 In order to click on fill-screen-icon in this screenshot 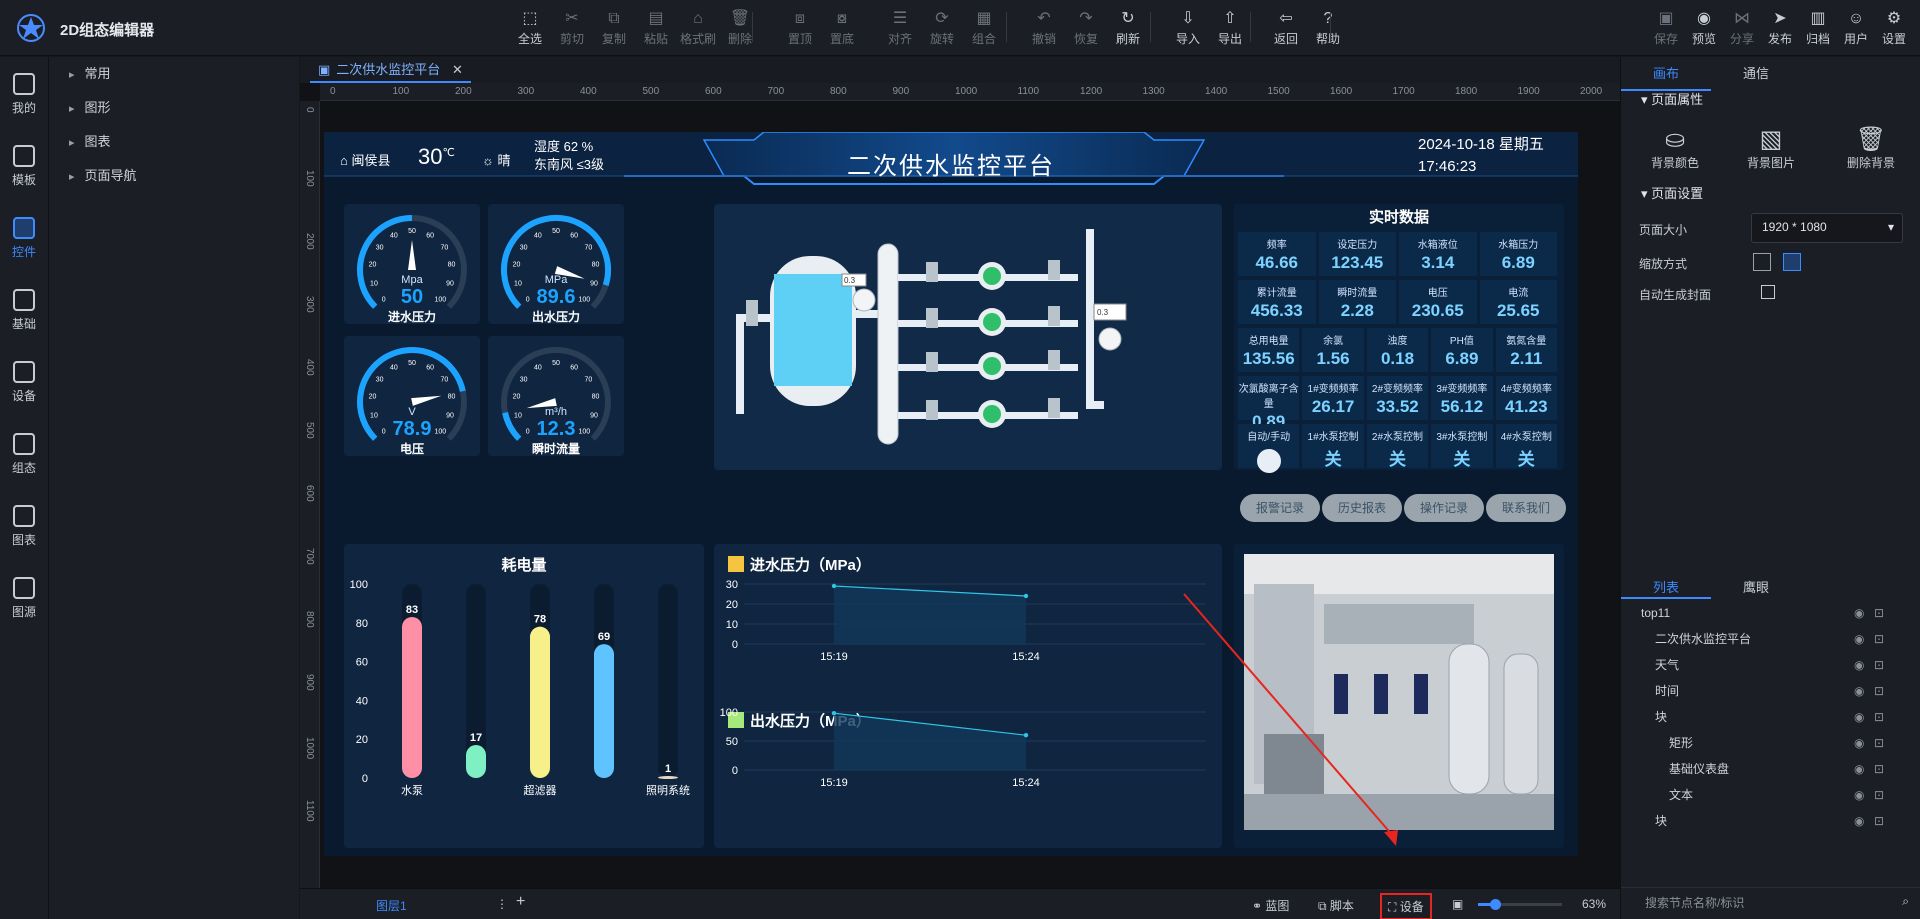, I will do `click(1792, 262)`.